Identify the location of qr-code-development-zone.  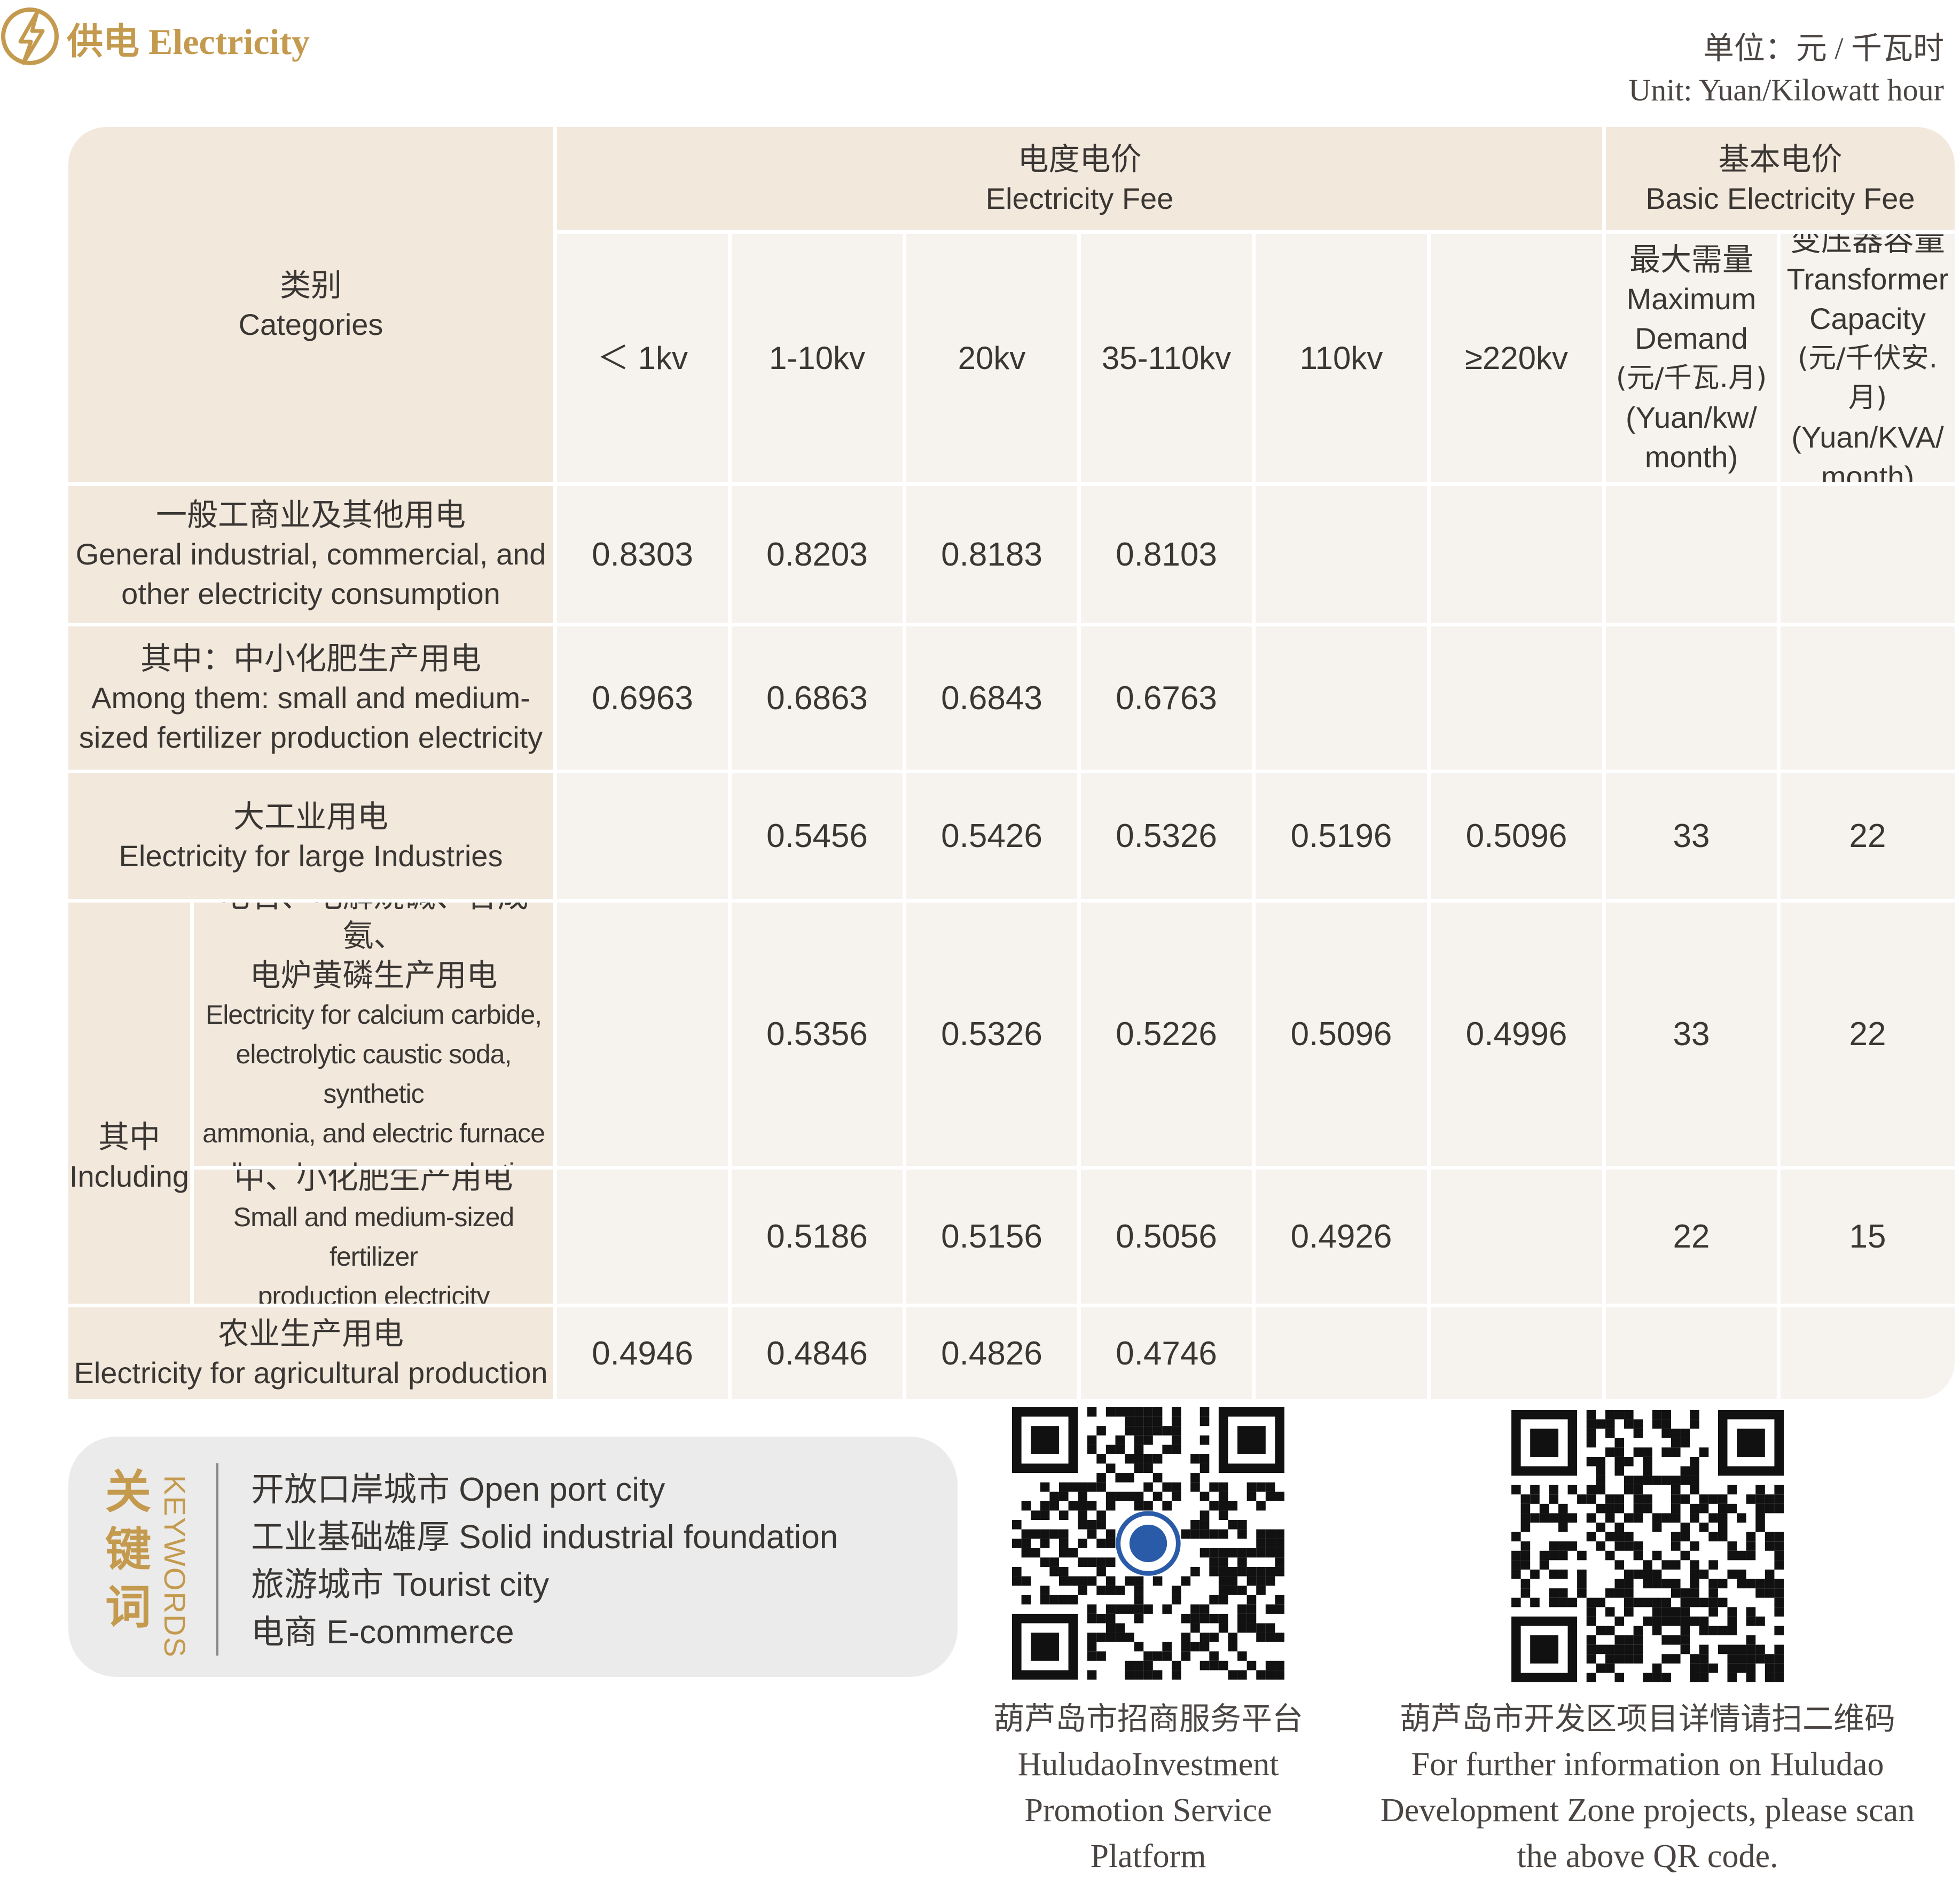
(1647, 1546).